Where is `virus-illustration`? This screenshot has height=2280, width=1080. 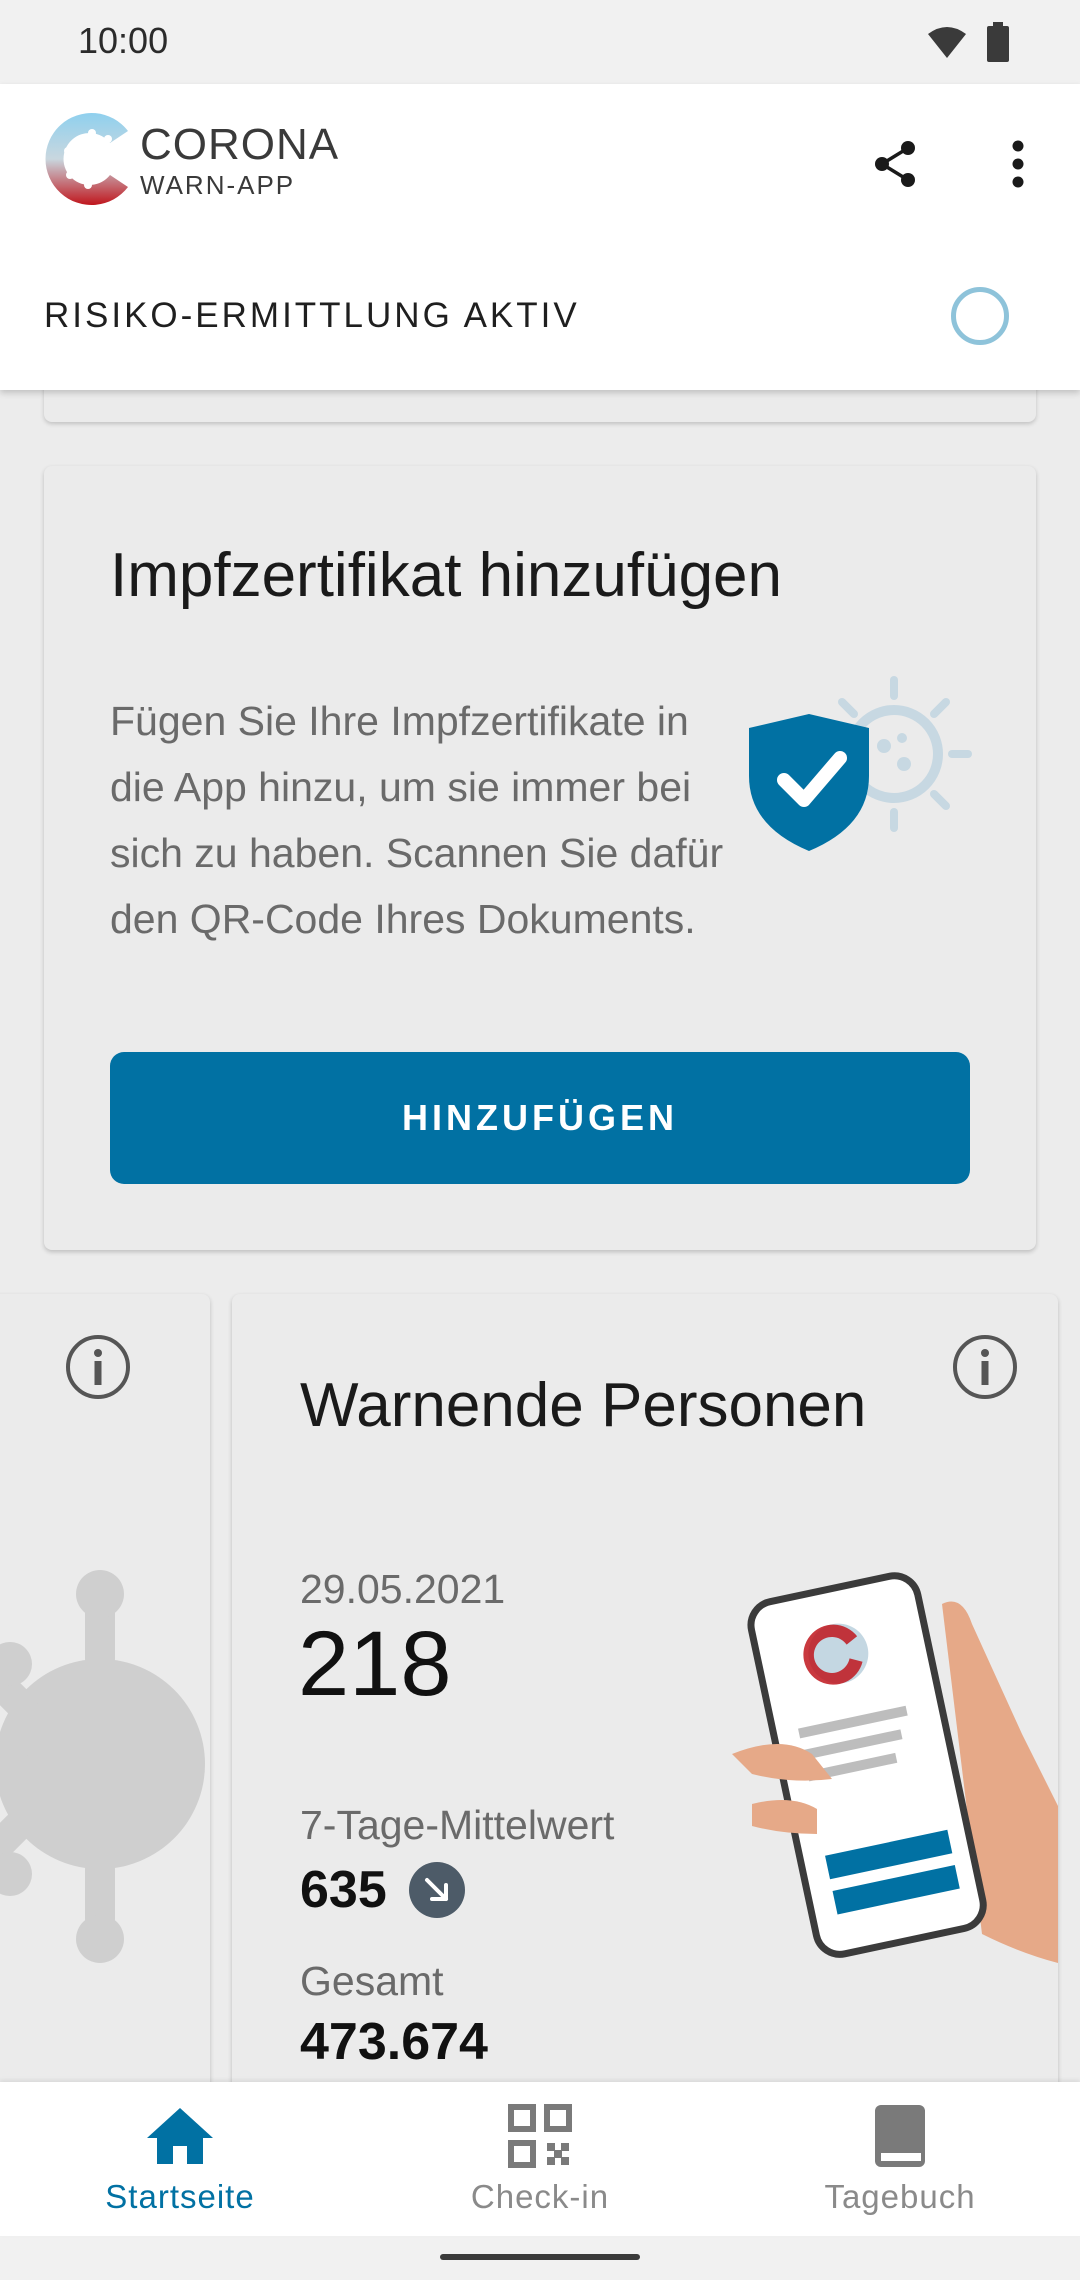 virus-illustration is located at coordinates (102, 1766).